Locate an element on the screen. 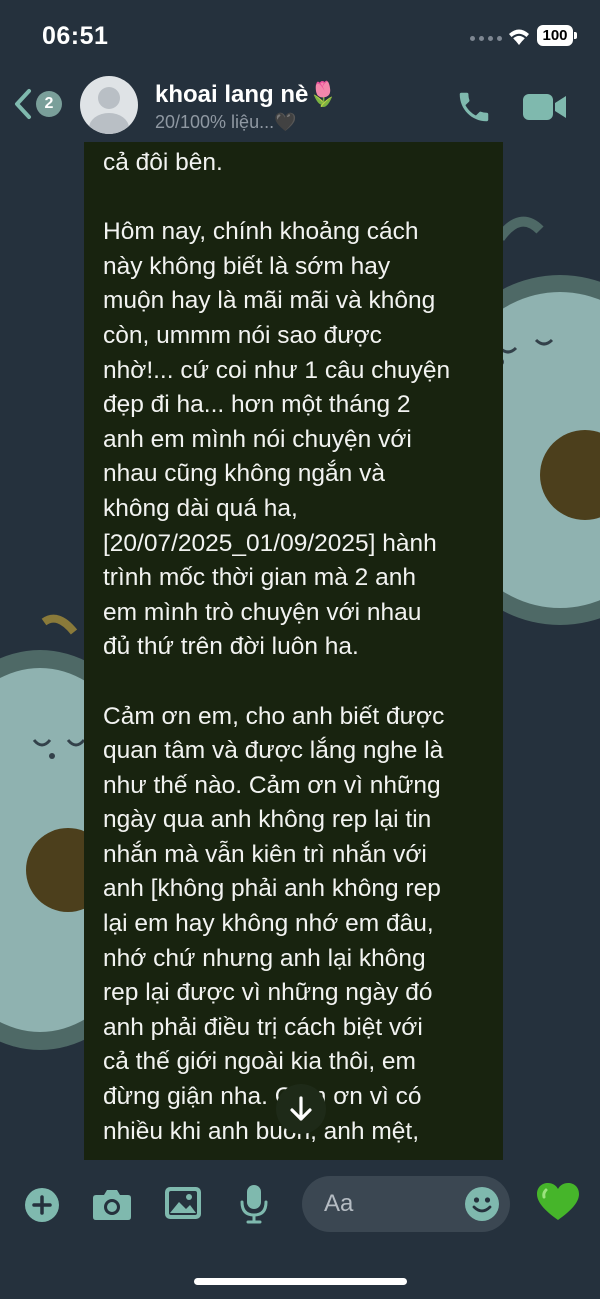 The image size is (600, 1299). image-icon is located at coordinates (183, 1203).